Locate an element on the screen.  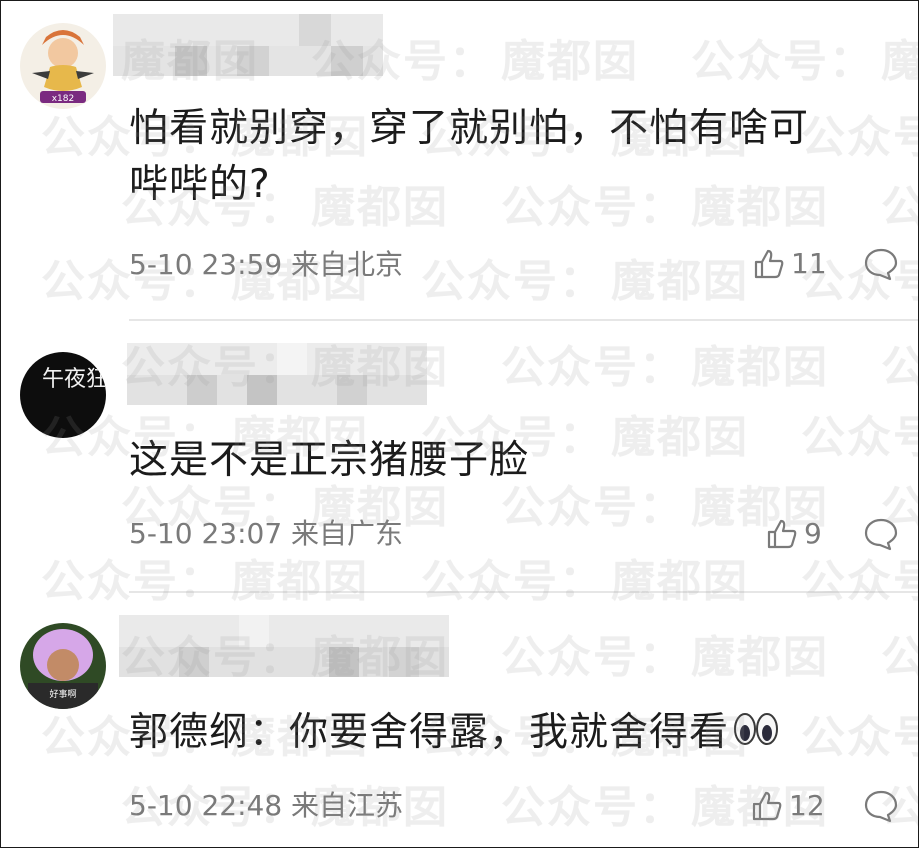
like-count: 9 is located at coordinates (813, 533).